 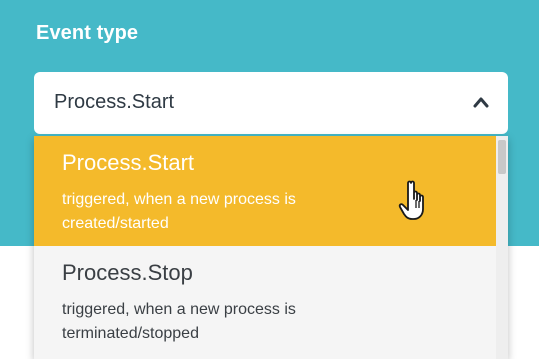 I want to click on chevron-up-icon, so click(x=481, y=102).